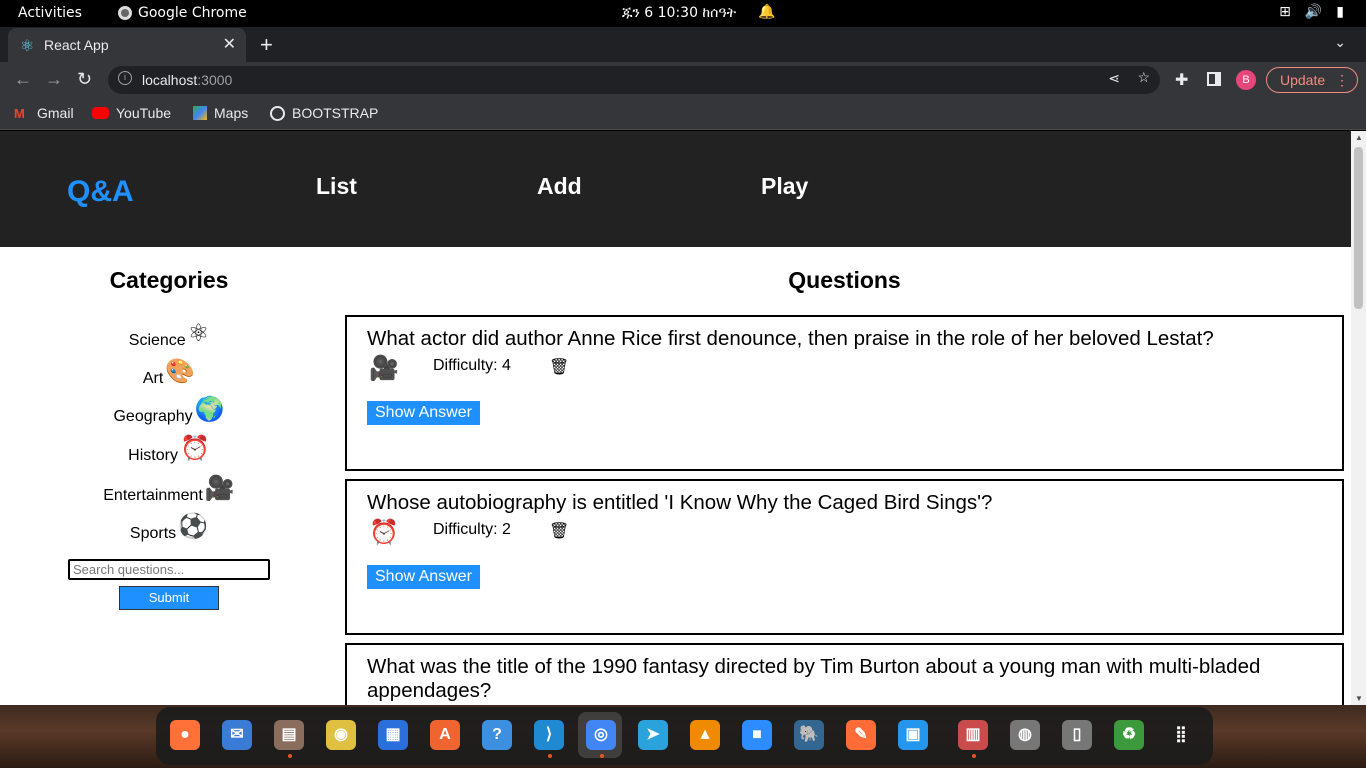  I want to click on browser-tab: ⚛ React App ✕, so click(127, 45).